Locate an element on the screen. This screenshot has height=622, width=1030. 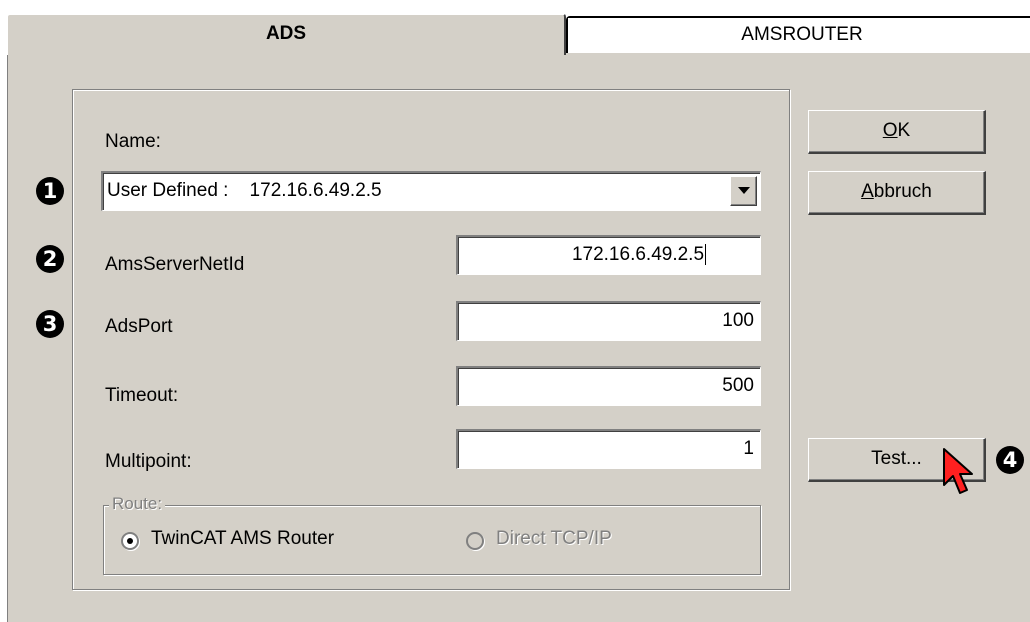
tab-ads: ADS is located at coordinates (286, 34).